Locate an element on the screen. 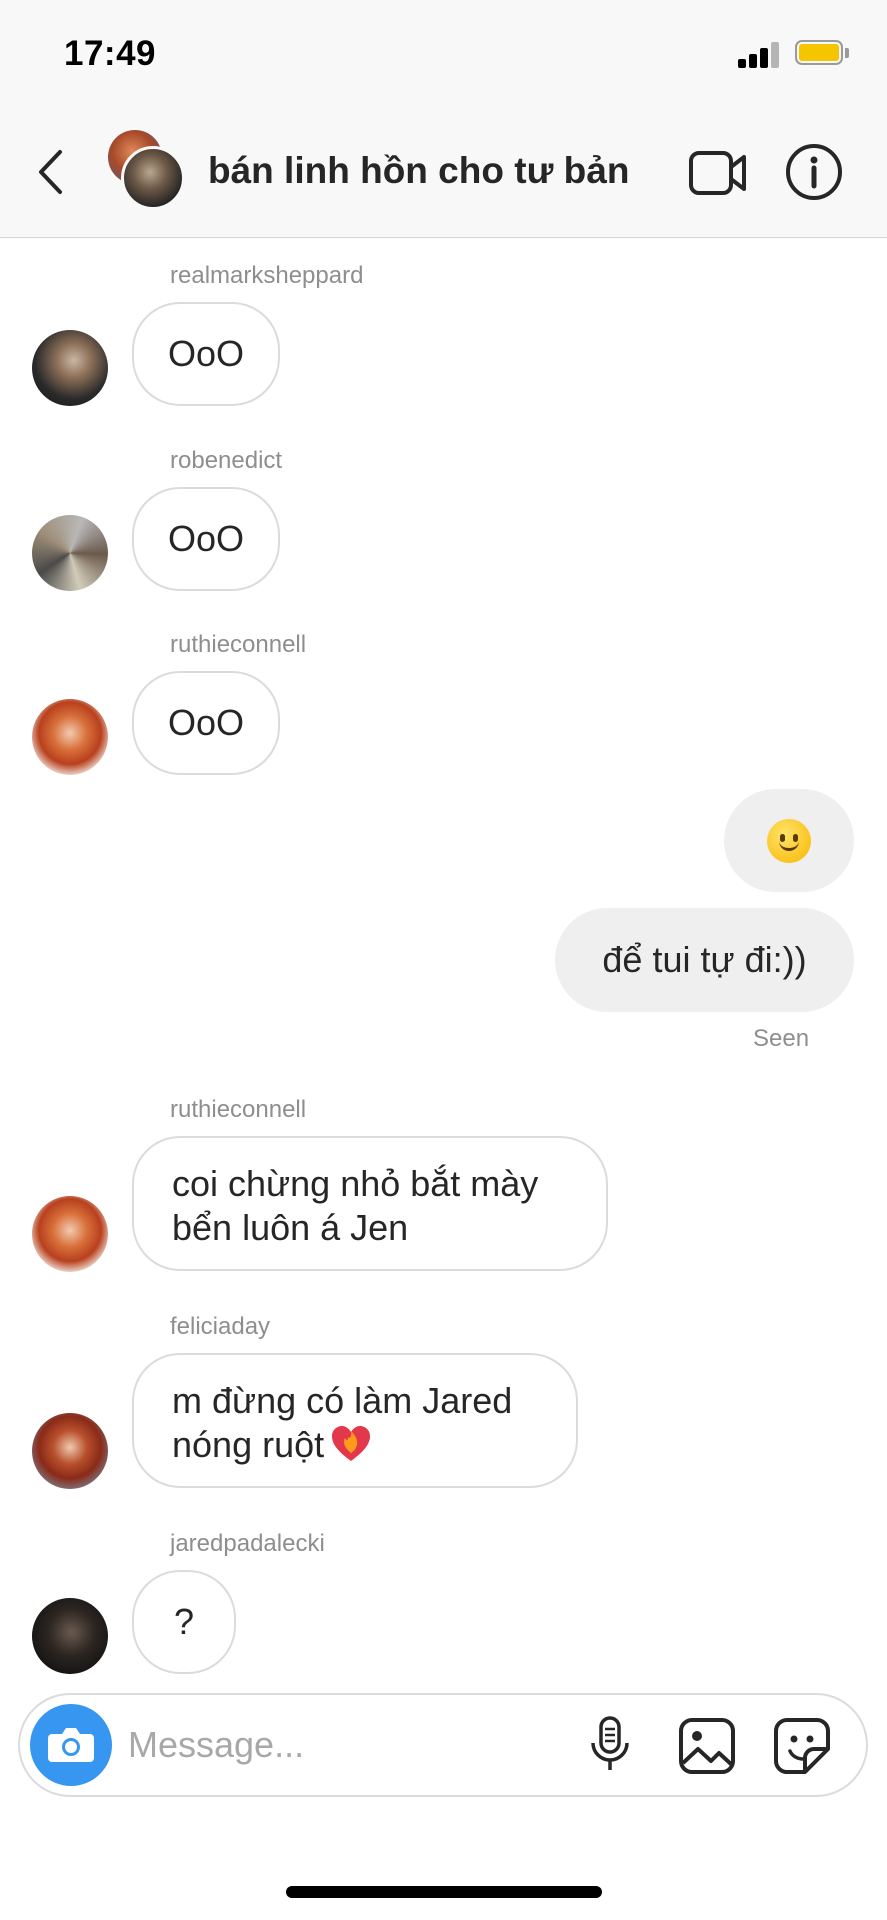 The width and height of the screenshot is (887, 1920). voice-message-button is located at coordinates (610, 1745).